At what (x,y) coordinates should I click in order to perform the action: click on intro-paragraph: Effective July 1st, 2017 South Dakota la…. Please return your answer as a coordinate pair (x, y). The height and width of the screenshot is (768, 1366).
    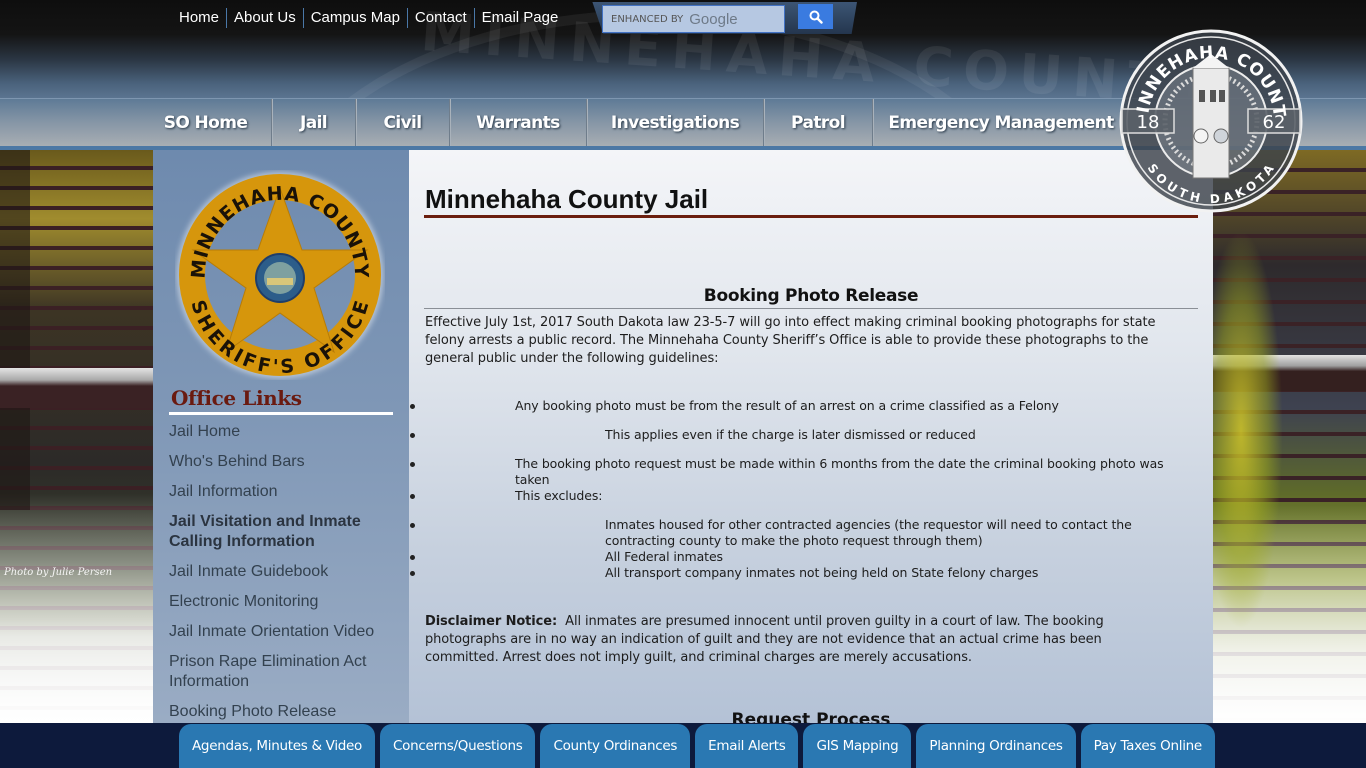
    Looking at the image, I should click on (790, 340).